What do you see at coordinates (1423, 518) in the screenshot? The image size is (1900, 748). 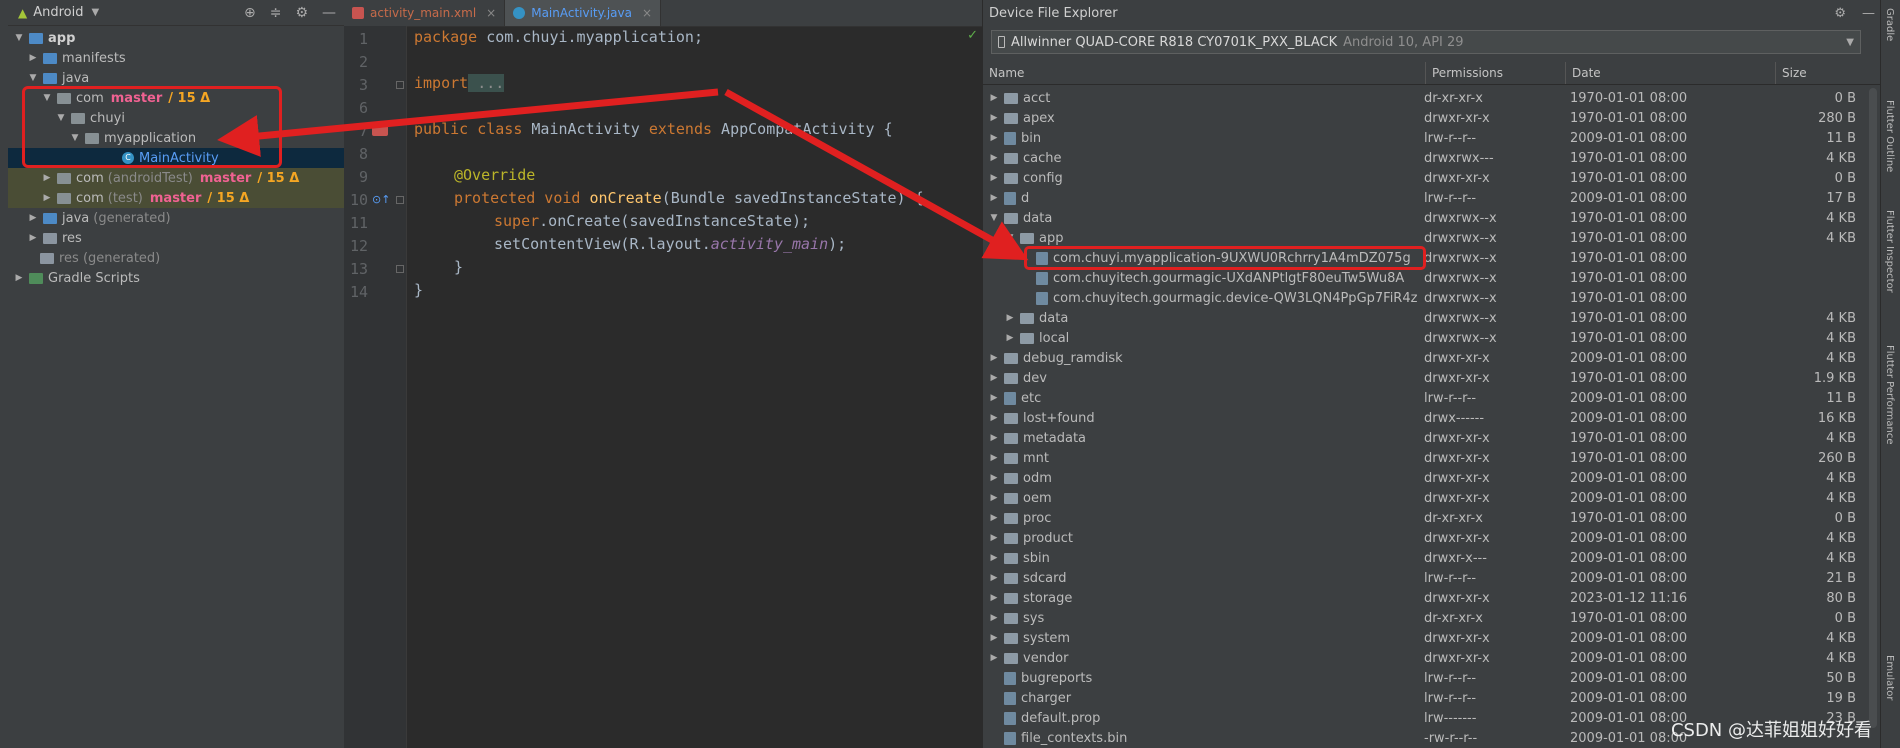 I see `file-row: ▶ proc dr-xr-xr-x 1970-01-01 08:00 0 B` at bounding box center [1423, 518].